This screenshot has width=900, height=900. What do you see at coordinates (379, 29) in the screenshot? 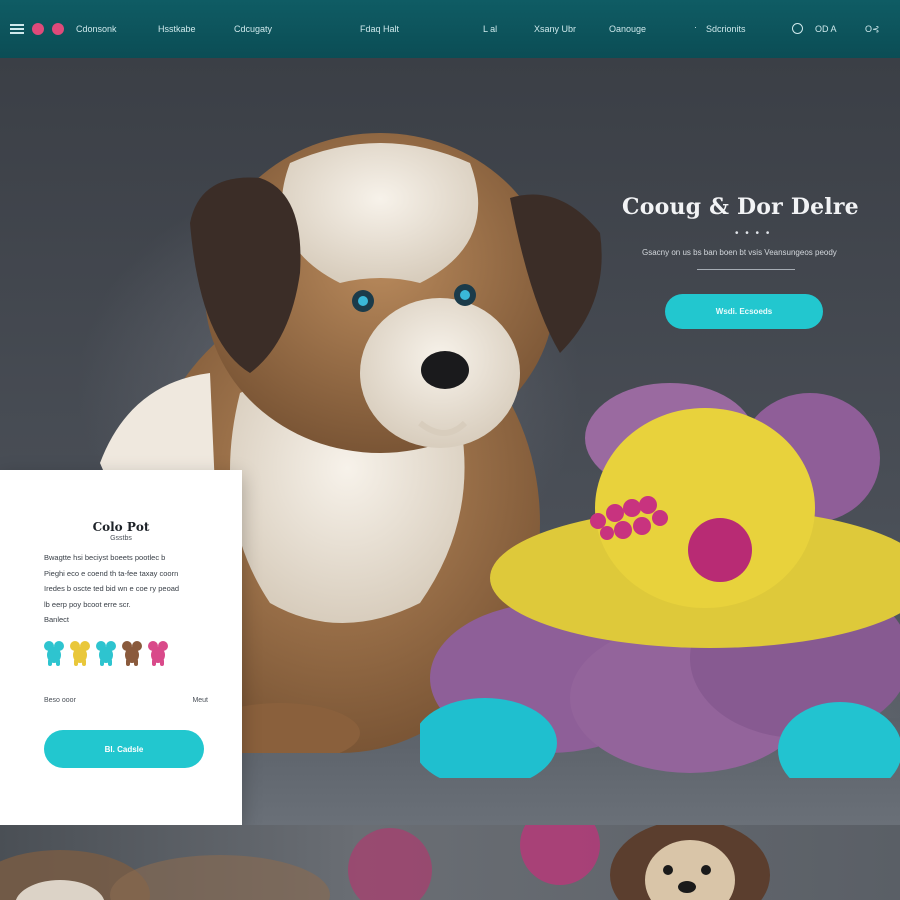
I see `nav-link: Fdaq Halt` at bounding box center [379, 29].